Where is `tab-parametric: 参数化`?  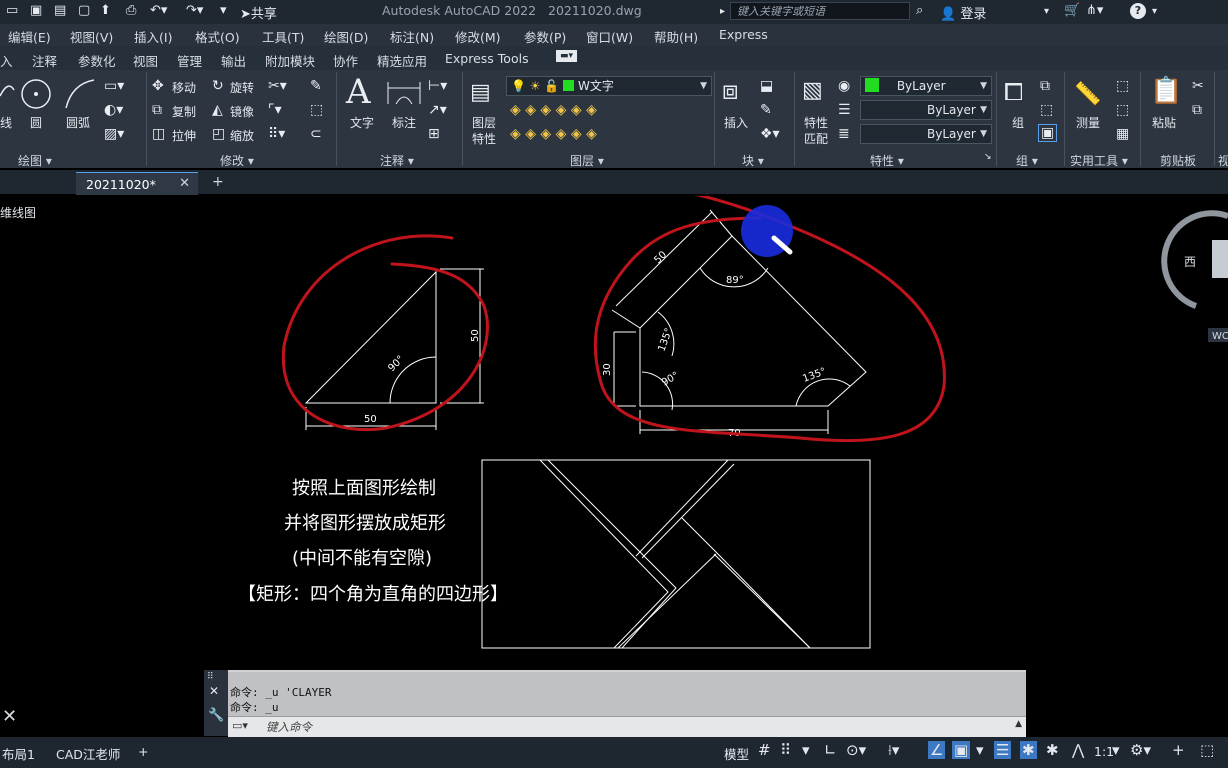
tab-parametric: 参数化 is located at coordinates (97, 60).